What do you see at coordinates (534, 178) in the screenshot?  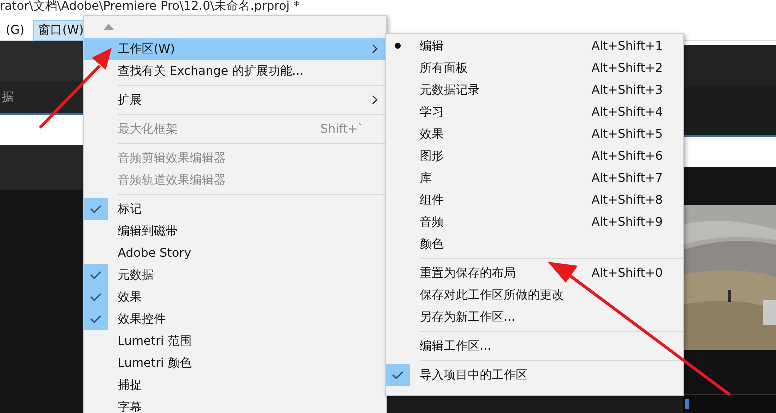 I see `menu-item: 库 Alt+Shift+7` at bounding box center [534, 178].